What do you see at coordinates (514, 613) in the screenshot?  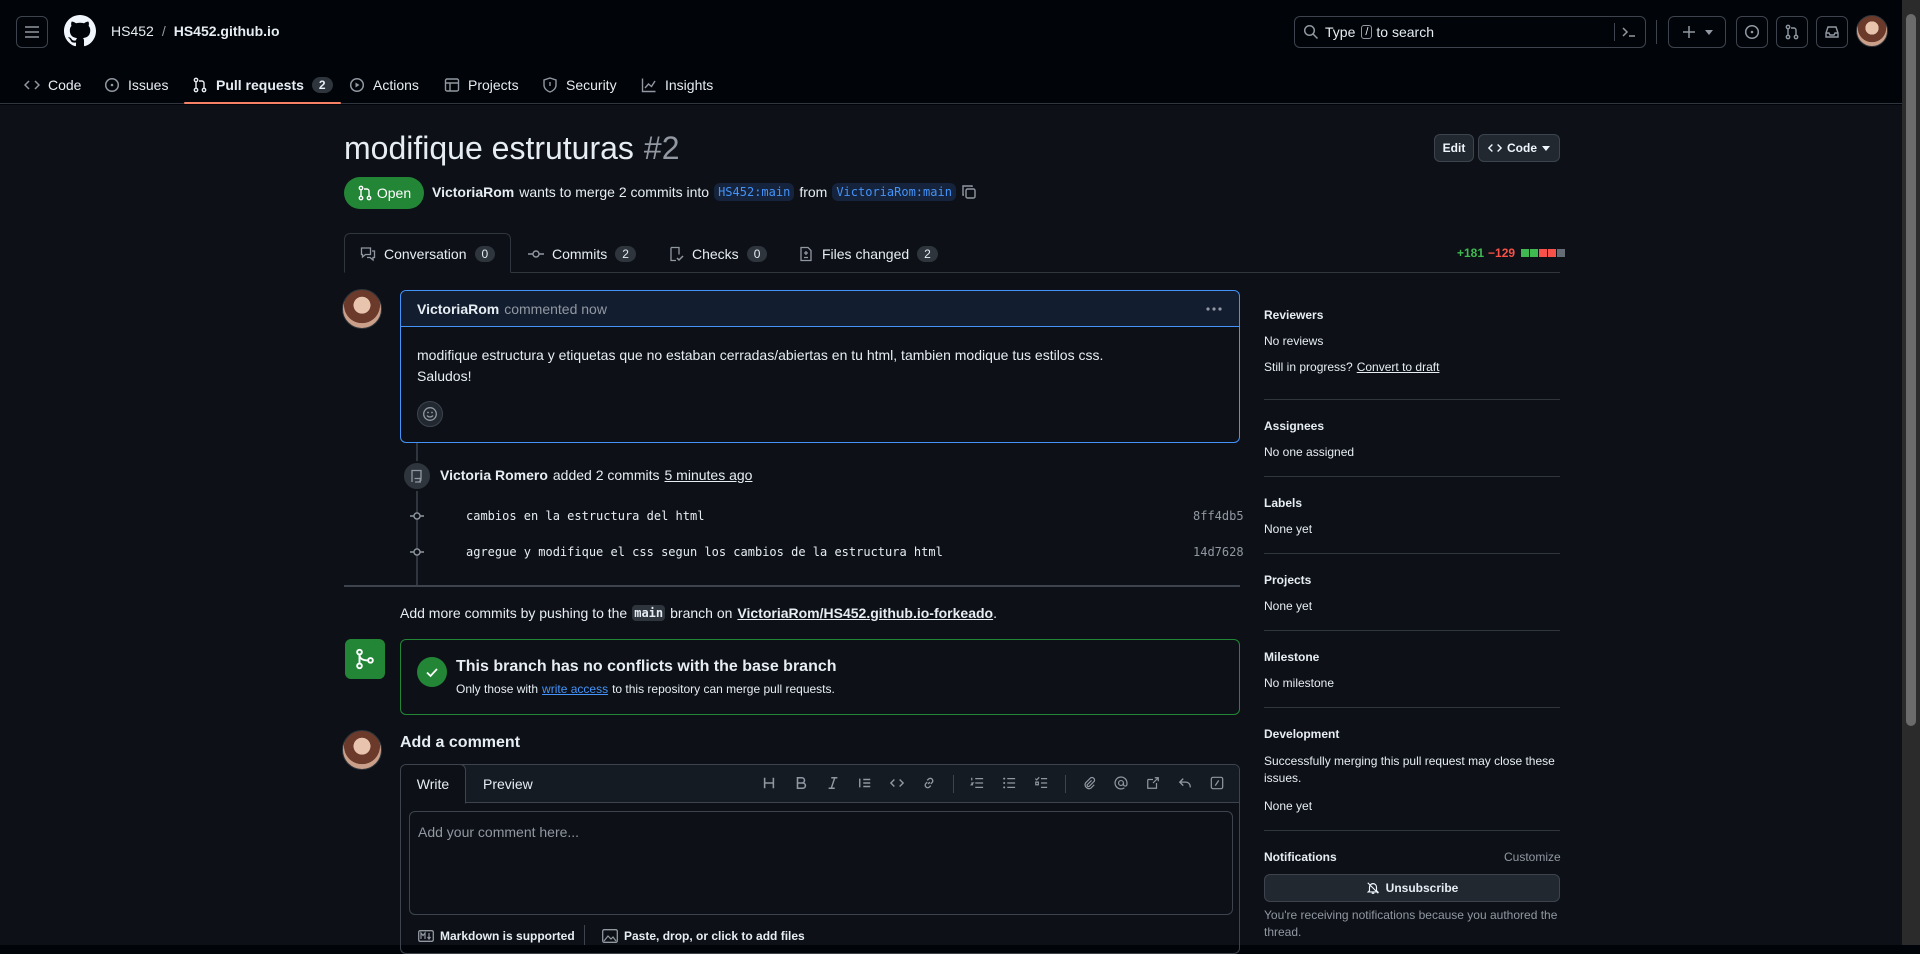 I see `push-hint-text: Add more commits by pushing to the` at bounding box center [514, 613].